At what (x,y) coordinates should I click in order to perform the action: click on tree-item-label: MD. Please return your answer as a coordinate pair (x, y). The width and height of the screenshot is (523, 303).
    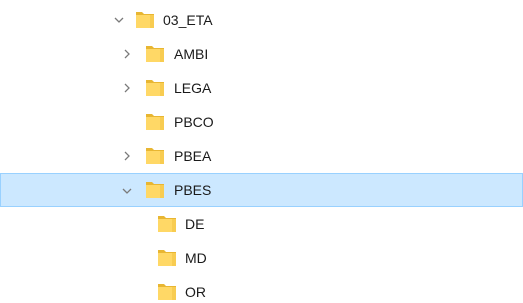
    Looking at the image, I should click on (196, 258).